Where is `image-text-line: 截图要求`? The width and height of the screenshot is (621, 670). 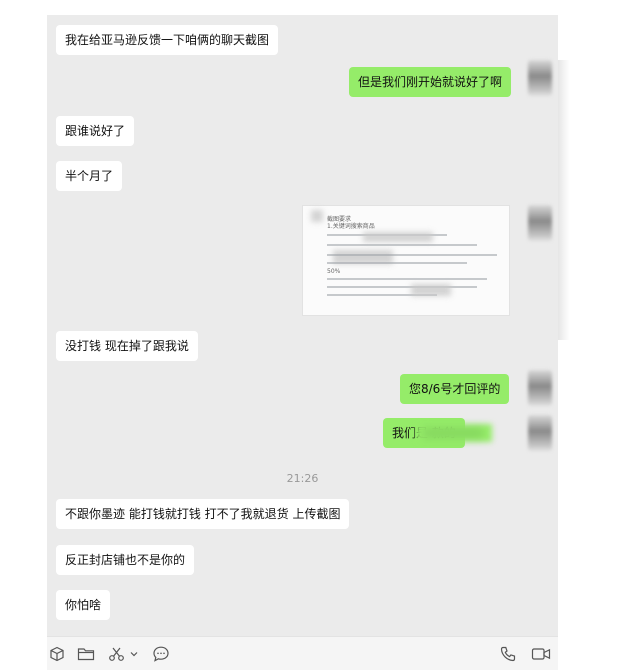 image-text-line: 截图要求 is located at coordinates (339, 219).